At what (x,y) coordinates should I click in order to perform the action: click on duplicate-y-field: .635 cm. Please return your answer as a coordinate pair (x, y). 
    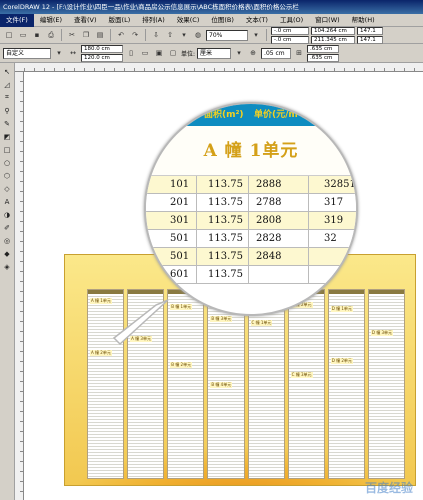
    Looking at the image, I should click on (323, 57).